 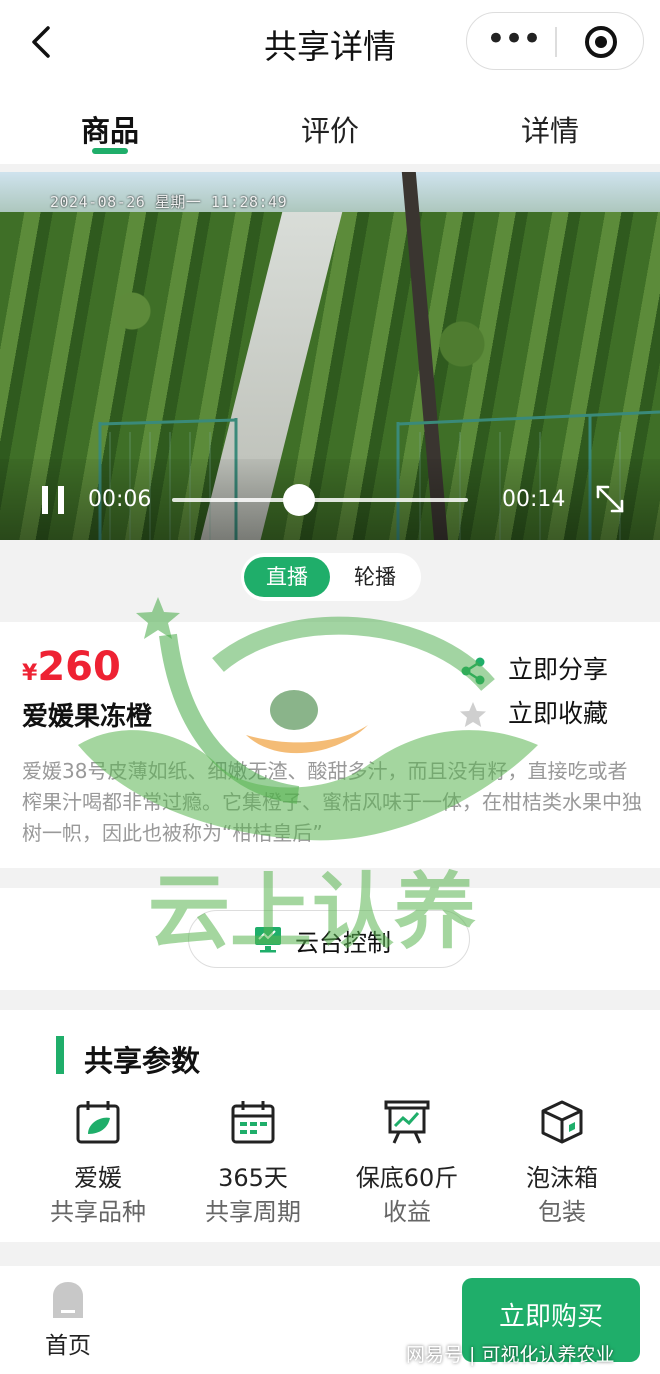 I want to click on tab-bar: 商品 评价 详情, so click(x=330, y=126).